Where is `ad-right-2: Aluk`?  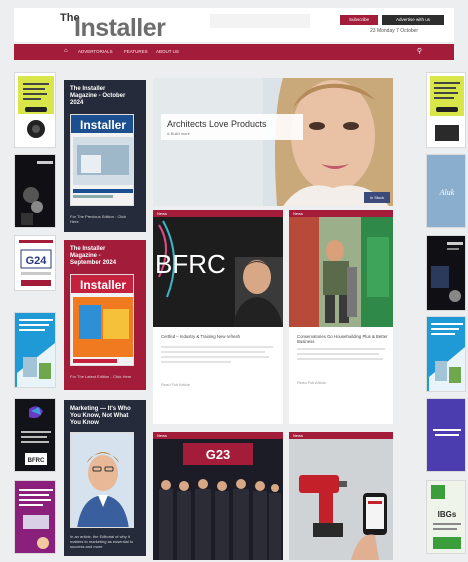 ad-right-2: Aluk is located at coordinates (446, 191).